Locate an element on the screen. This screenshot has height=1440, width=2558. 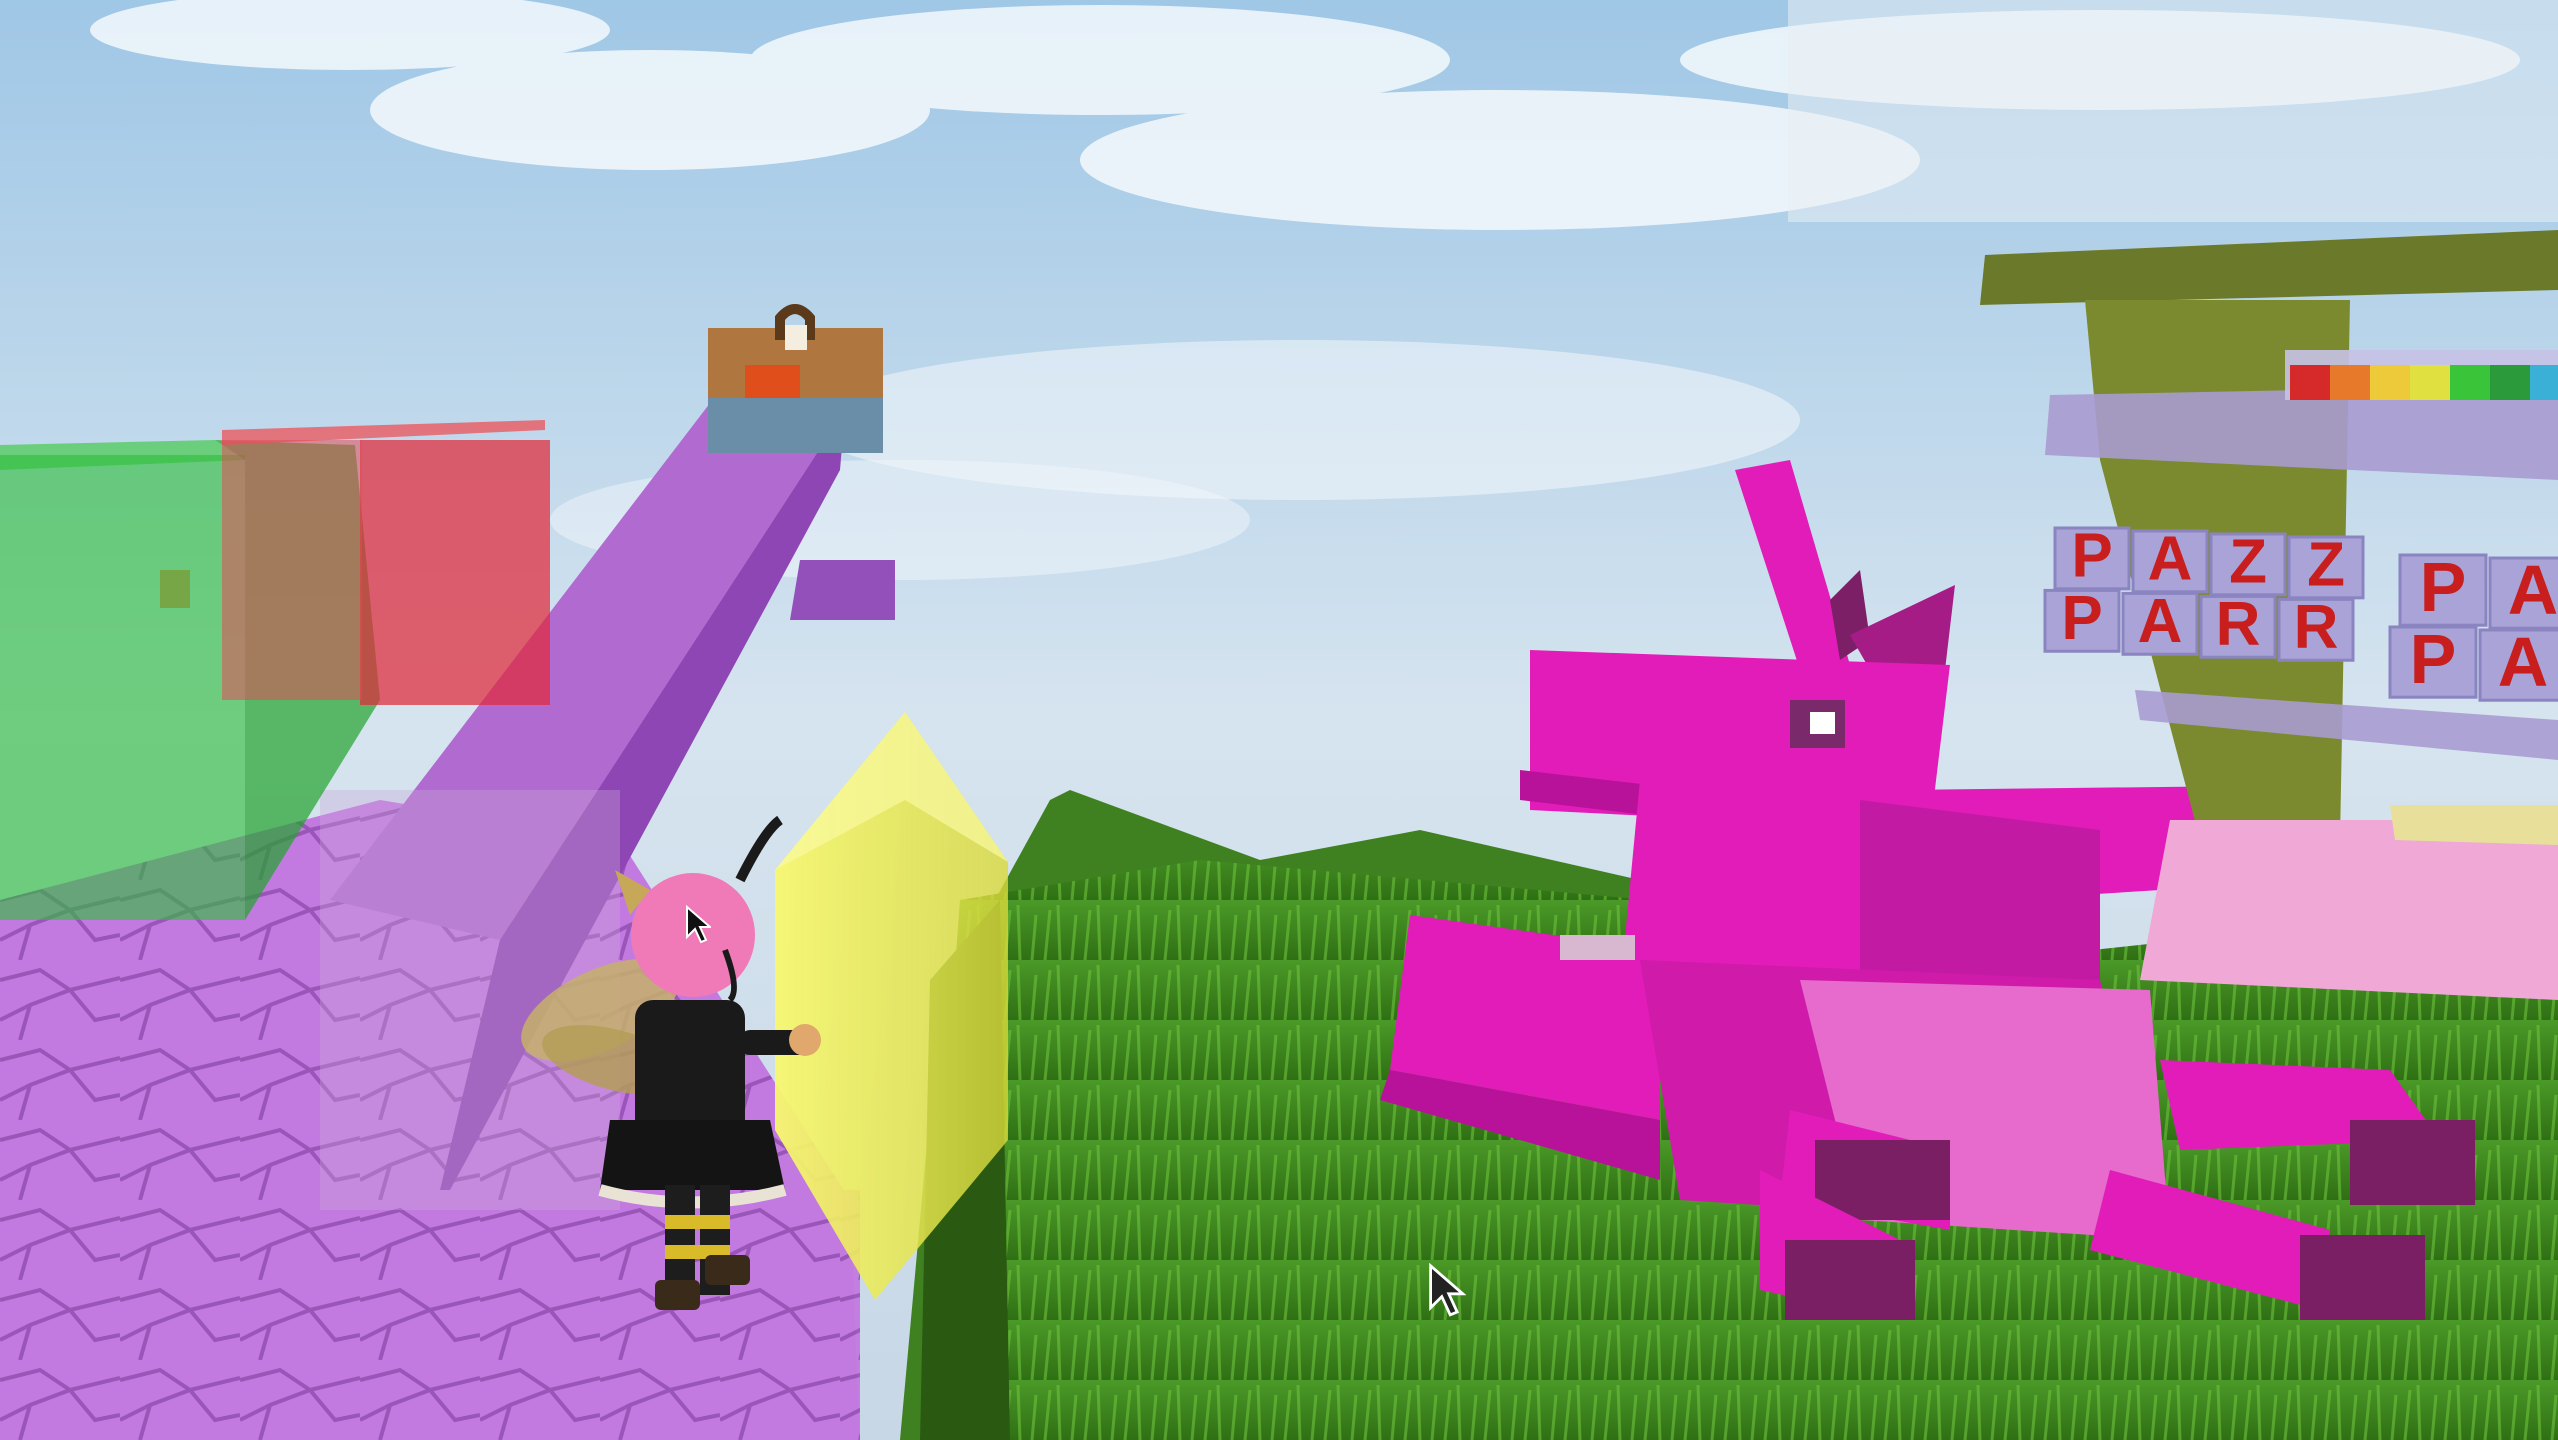
letter-sign-1: P A Z ZP A R R is located at coordinates (2204, 591).